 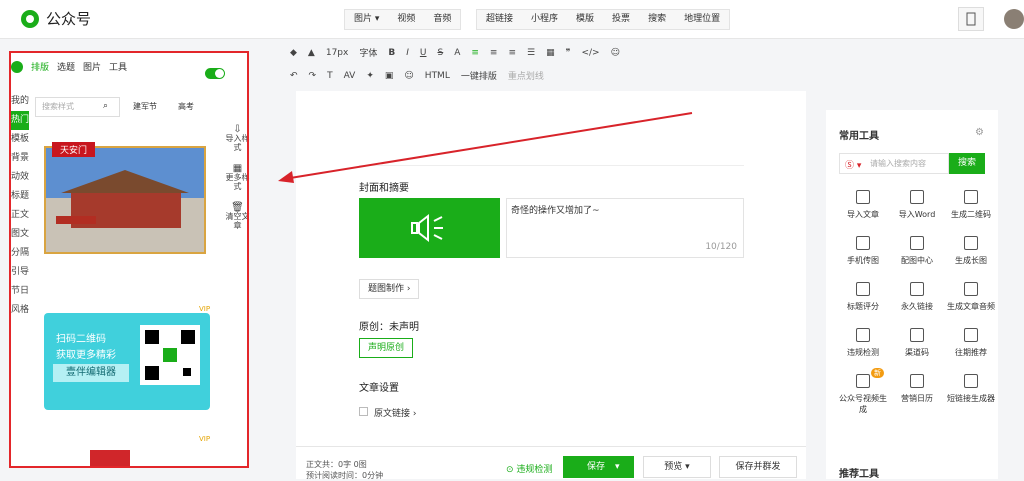 I want to click on undo-icon: ↶, so click(x=294, y=76).